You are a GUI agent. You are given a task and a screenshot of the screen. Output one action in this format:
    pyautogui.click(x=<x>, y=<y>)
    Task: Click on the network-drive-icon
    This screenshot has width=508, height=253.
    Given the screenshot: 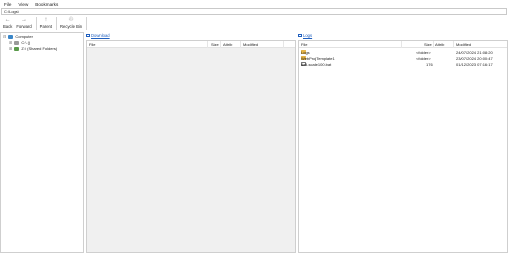 What is the action you would take?
    pyautogui.click(x=17, y=48)
    